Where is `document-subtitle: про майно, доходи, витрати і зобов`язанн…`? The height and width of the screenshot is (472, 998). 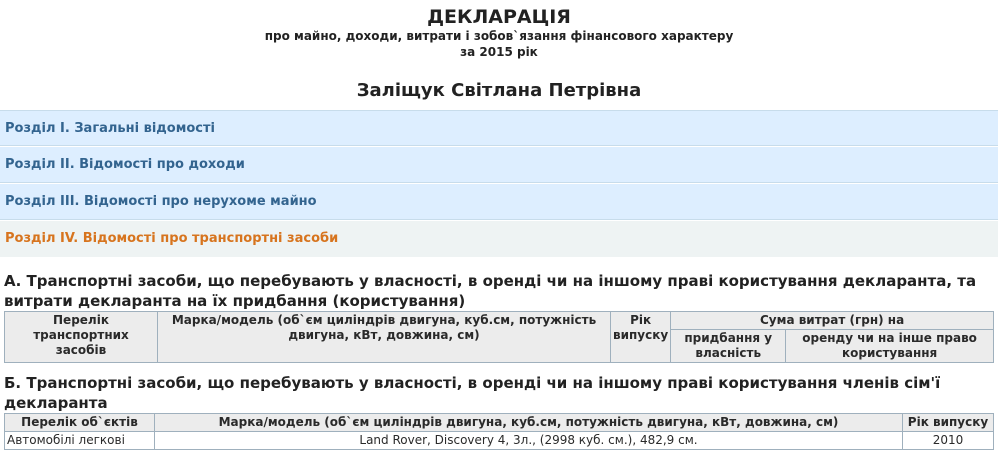 document-subtitle: про майно, доходи, витрати і зобов`язанн… is located at coordinates (499, 36).